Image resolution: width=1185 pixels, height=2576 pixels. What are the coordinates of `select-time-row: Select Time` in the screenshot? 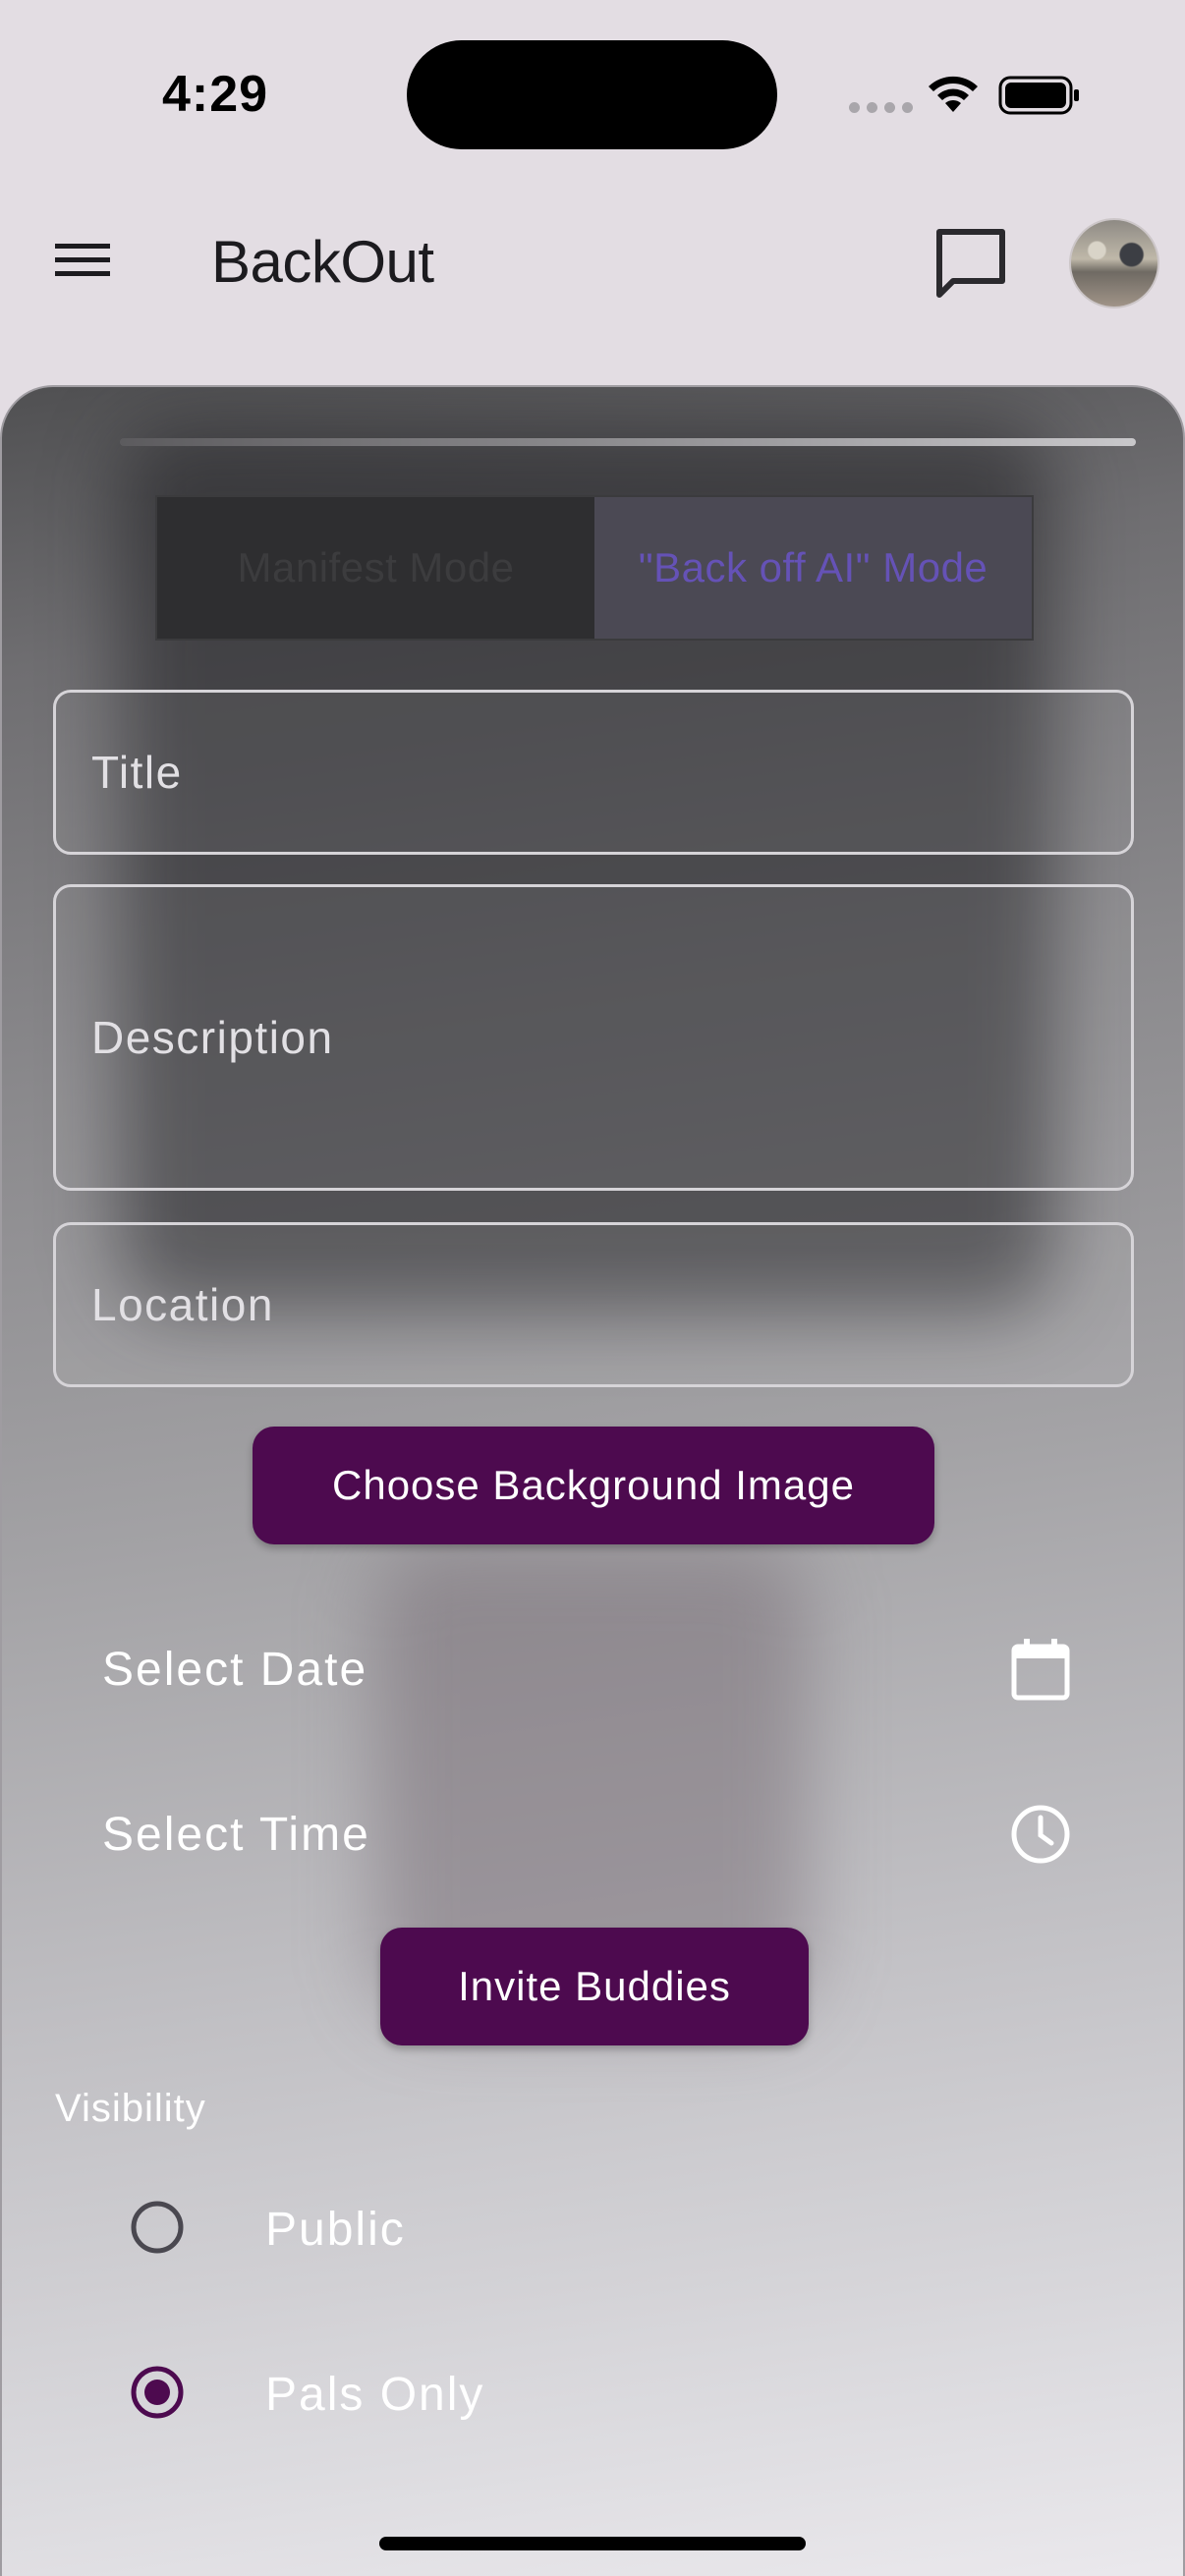 It's located at (594, 1834).